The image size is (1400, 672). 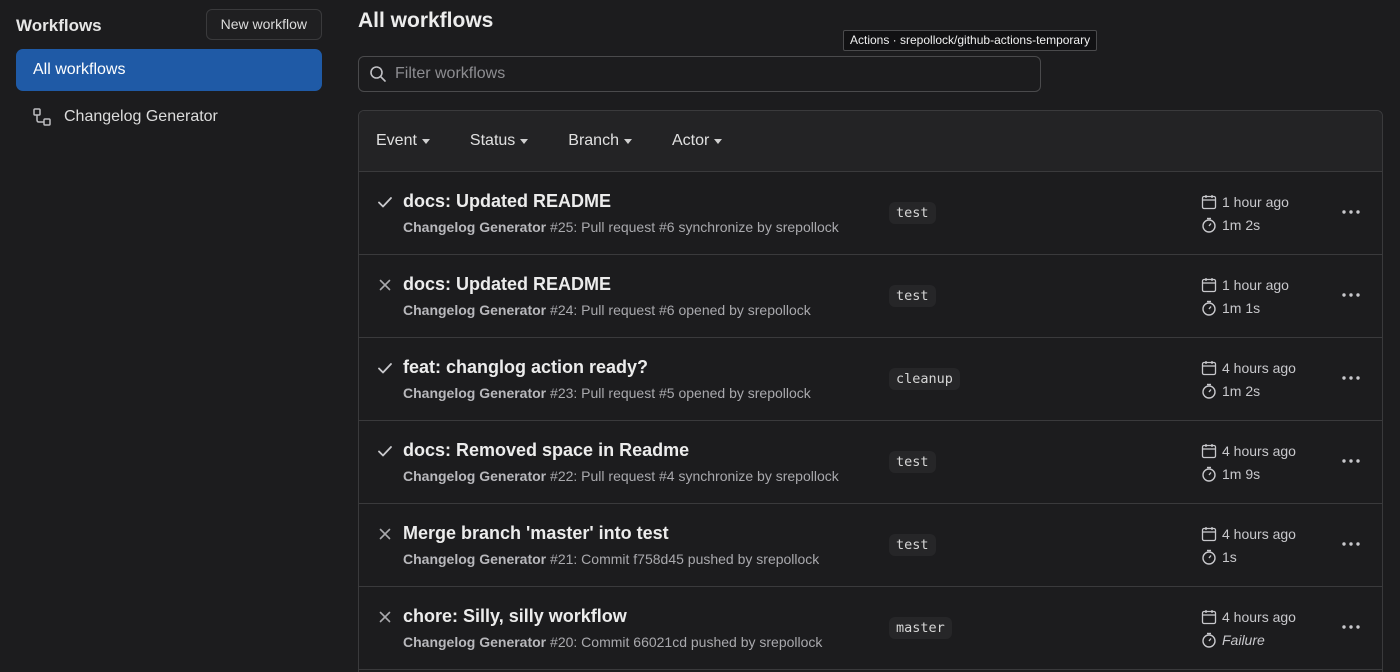 What do you see at coordinates (1230, 308) in the screenshot?
I see `run-duration: 1m 1s` at bounding box center [1230, 308].